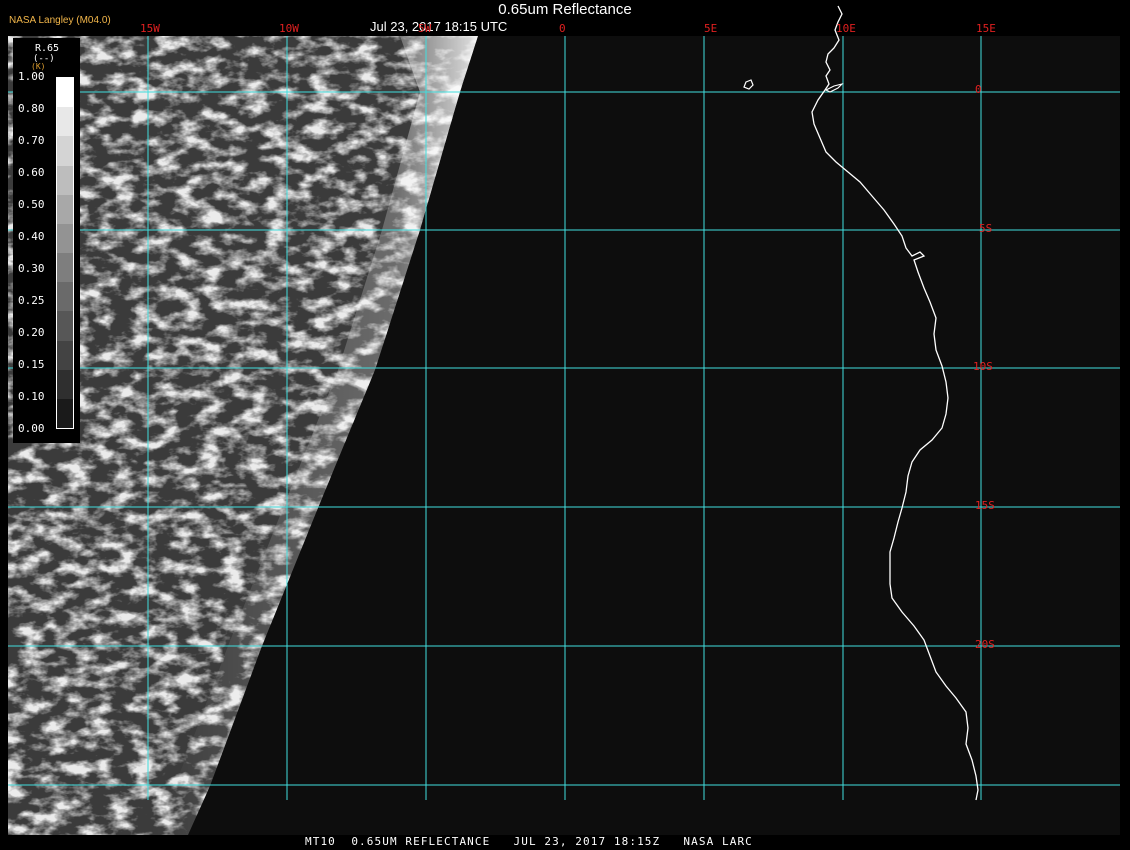 The width and height of the screenshot is (1130, 850). What do you see at coordinates (31, 300) in the screenshot?
I see `legend-tick-label: 0.25` at bounding box center [31, 300].